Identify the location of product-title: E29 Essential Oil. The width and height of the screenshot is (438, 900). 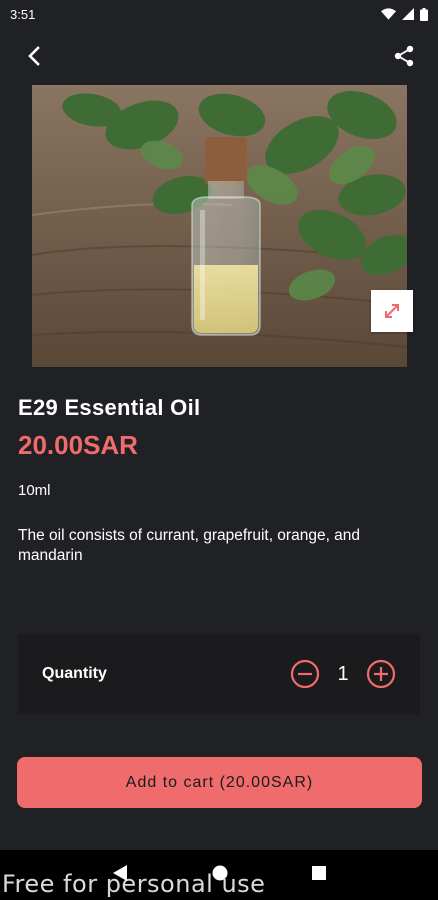
(109, 407).